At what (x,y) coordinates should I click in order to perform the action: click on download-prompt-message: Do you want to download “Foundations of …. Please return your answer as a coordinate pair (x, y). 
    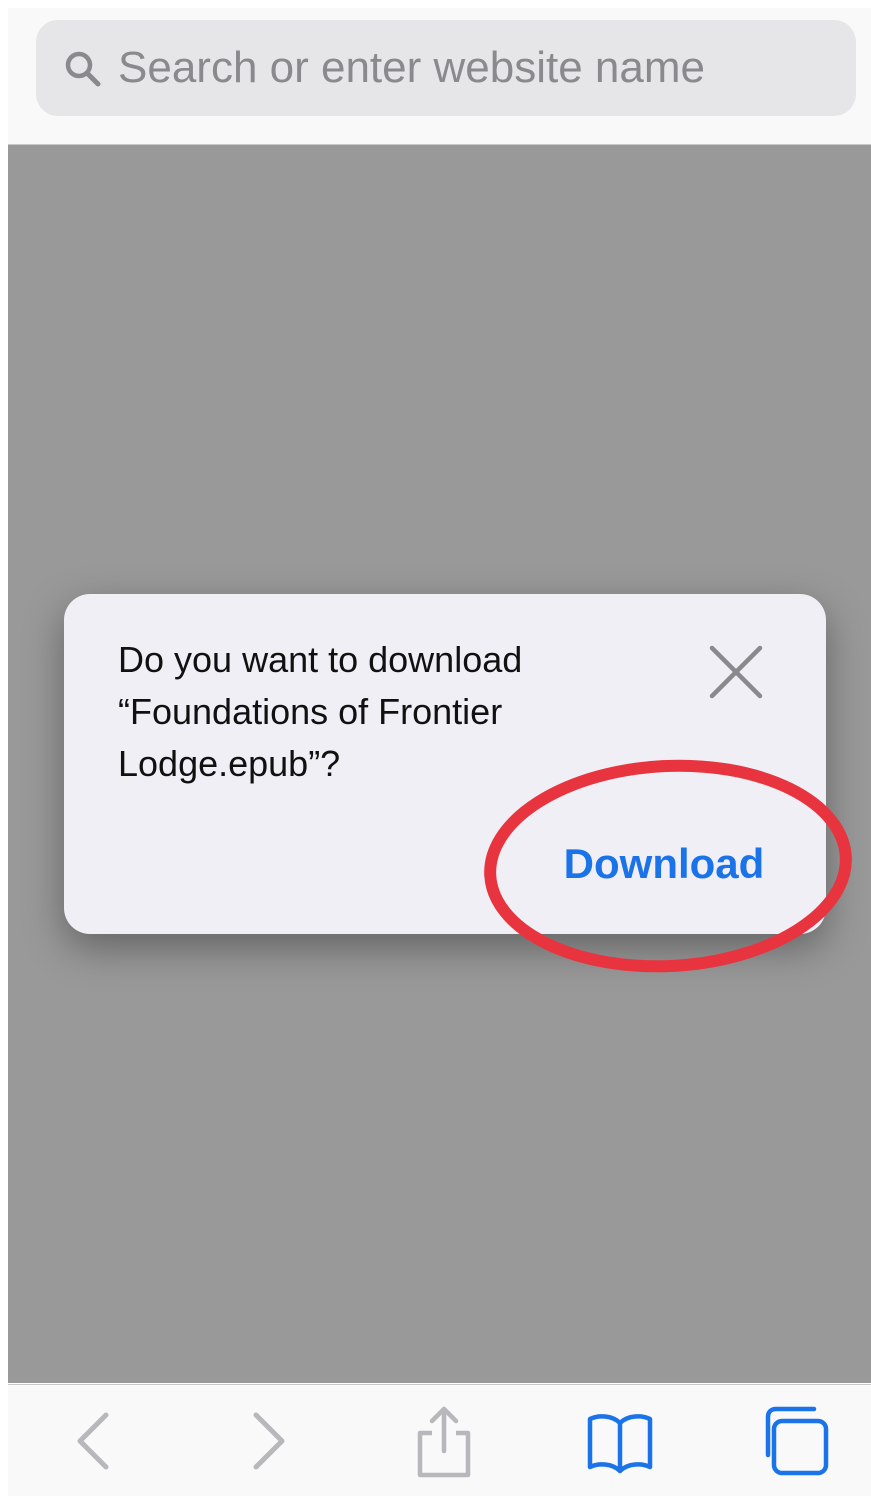
    Looking at the image, I should click on (320, 711).